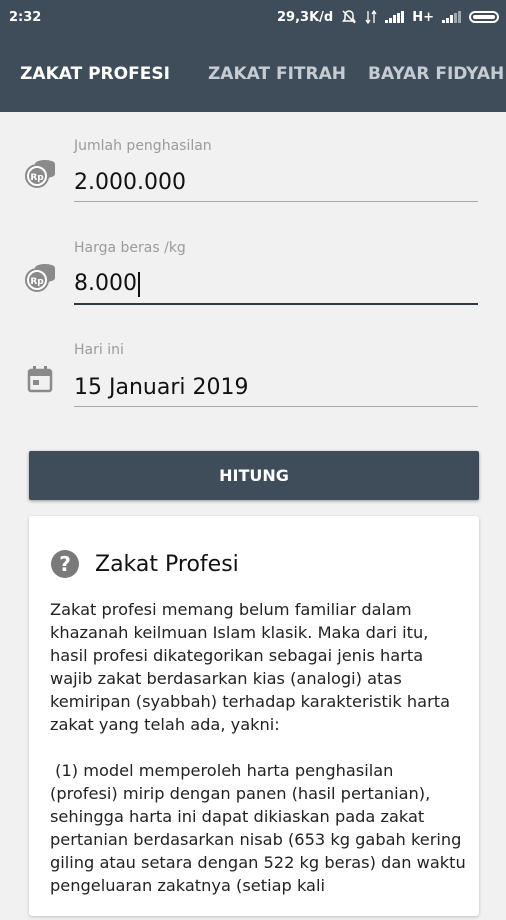  I want to click on tab-zakat-profesi: ZAKAT PROFESI, so click(95, 74).